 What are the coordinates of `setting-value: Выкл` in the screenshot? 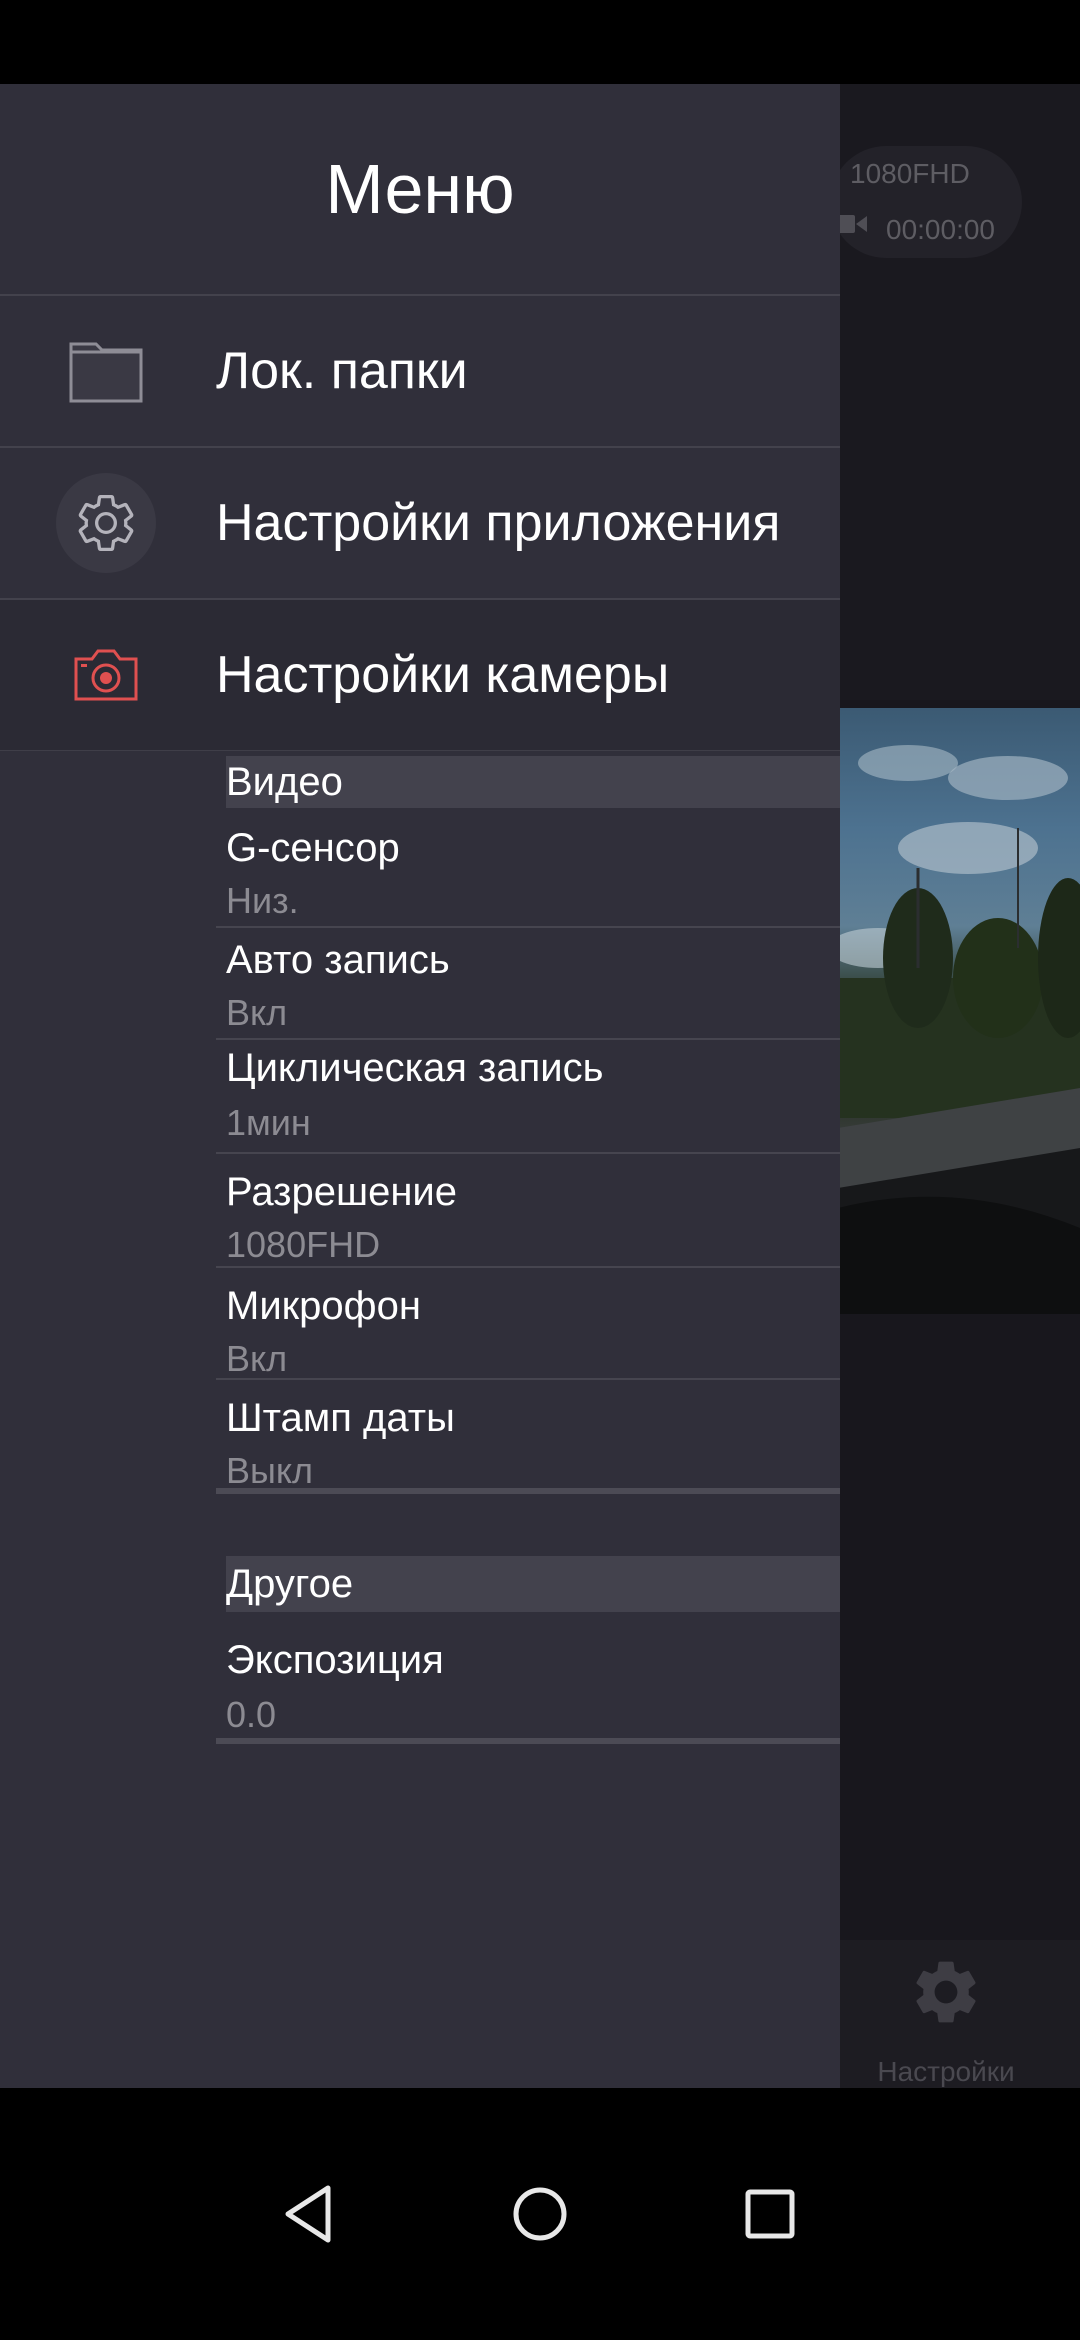 It's located at (270, 1470).